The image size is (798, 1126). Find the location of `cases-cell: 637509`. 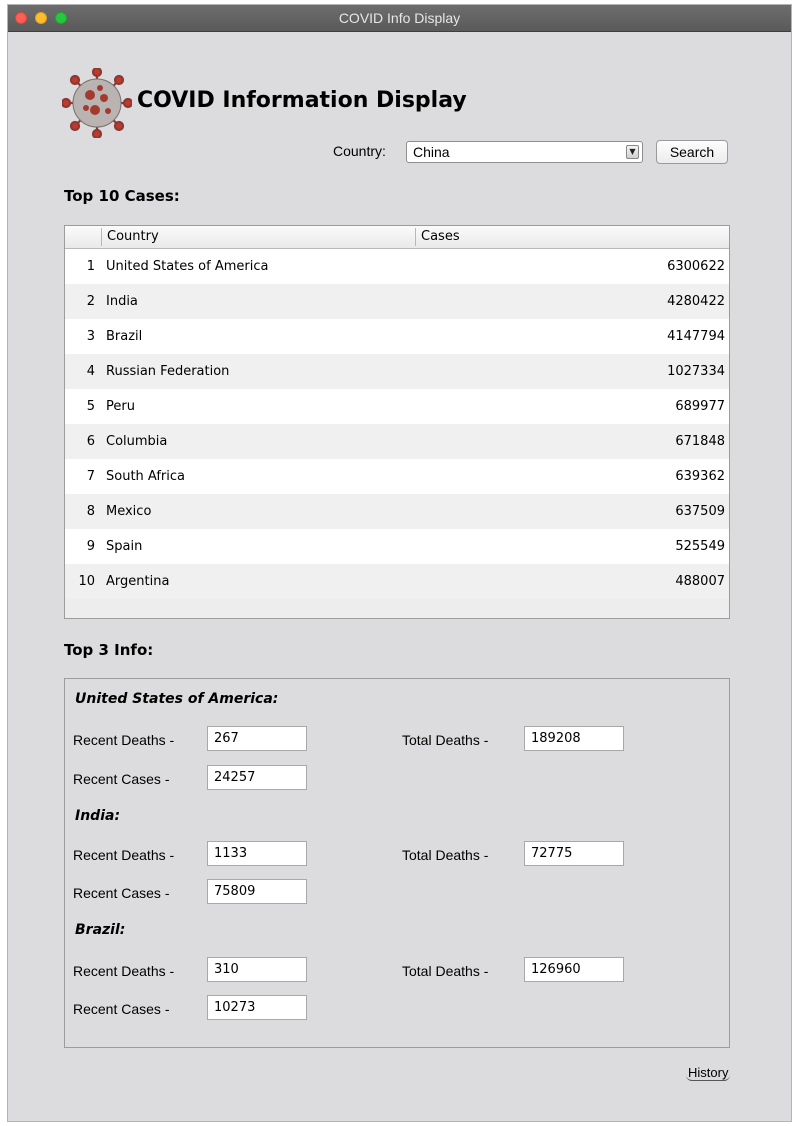

cases-cell: 637509 is located at coordinates (700, 511).